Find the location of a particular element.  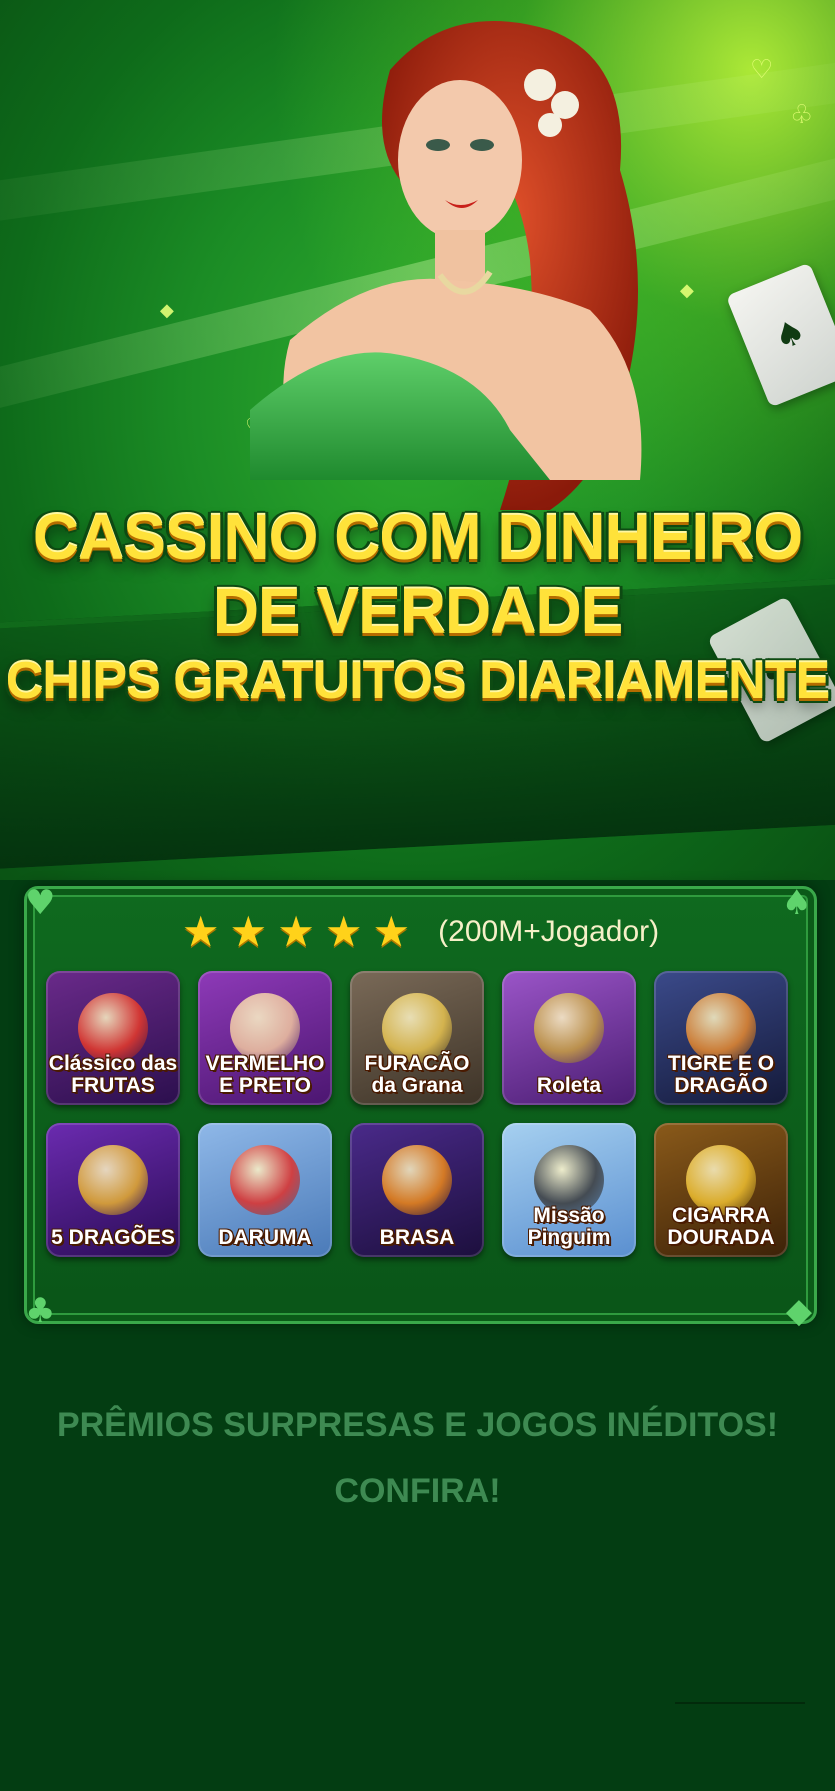

game-tile: DARUMA is located at coordinates (265, 1190).